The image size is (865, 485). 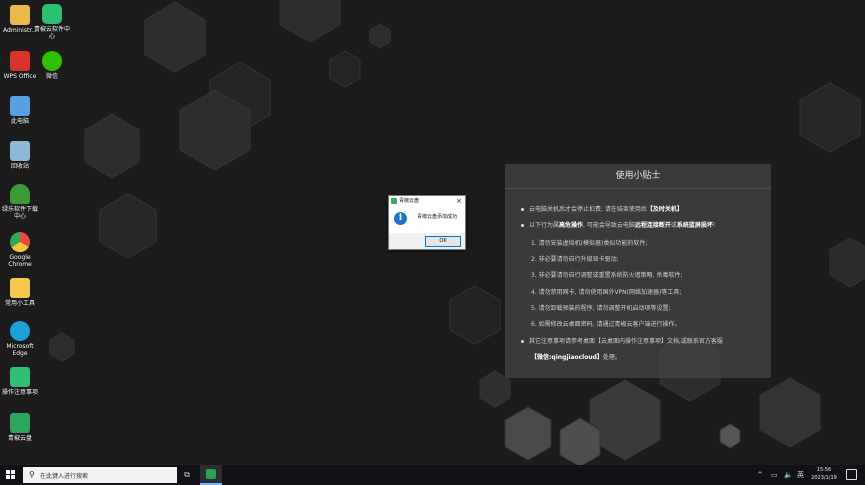 I want to click on desktop-icon-qingjiao-disk: 青椒云盘, so click(x=20, y=427).